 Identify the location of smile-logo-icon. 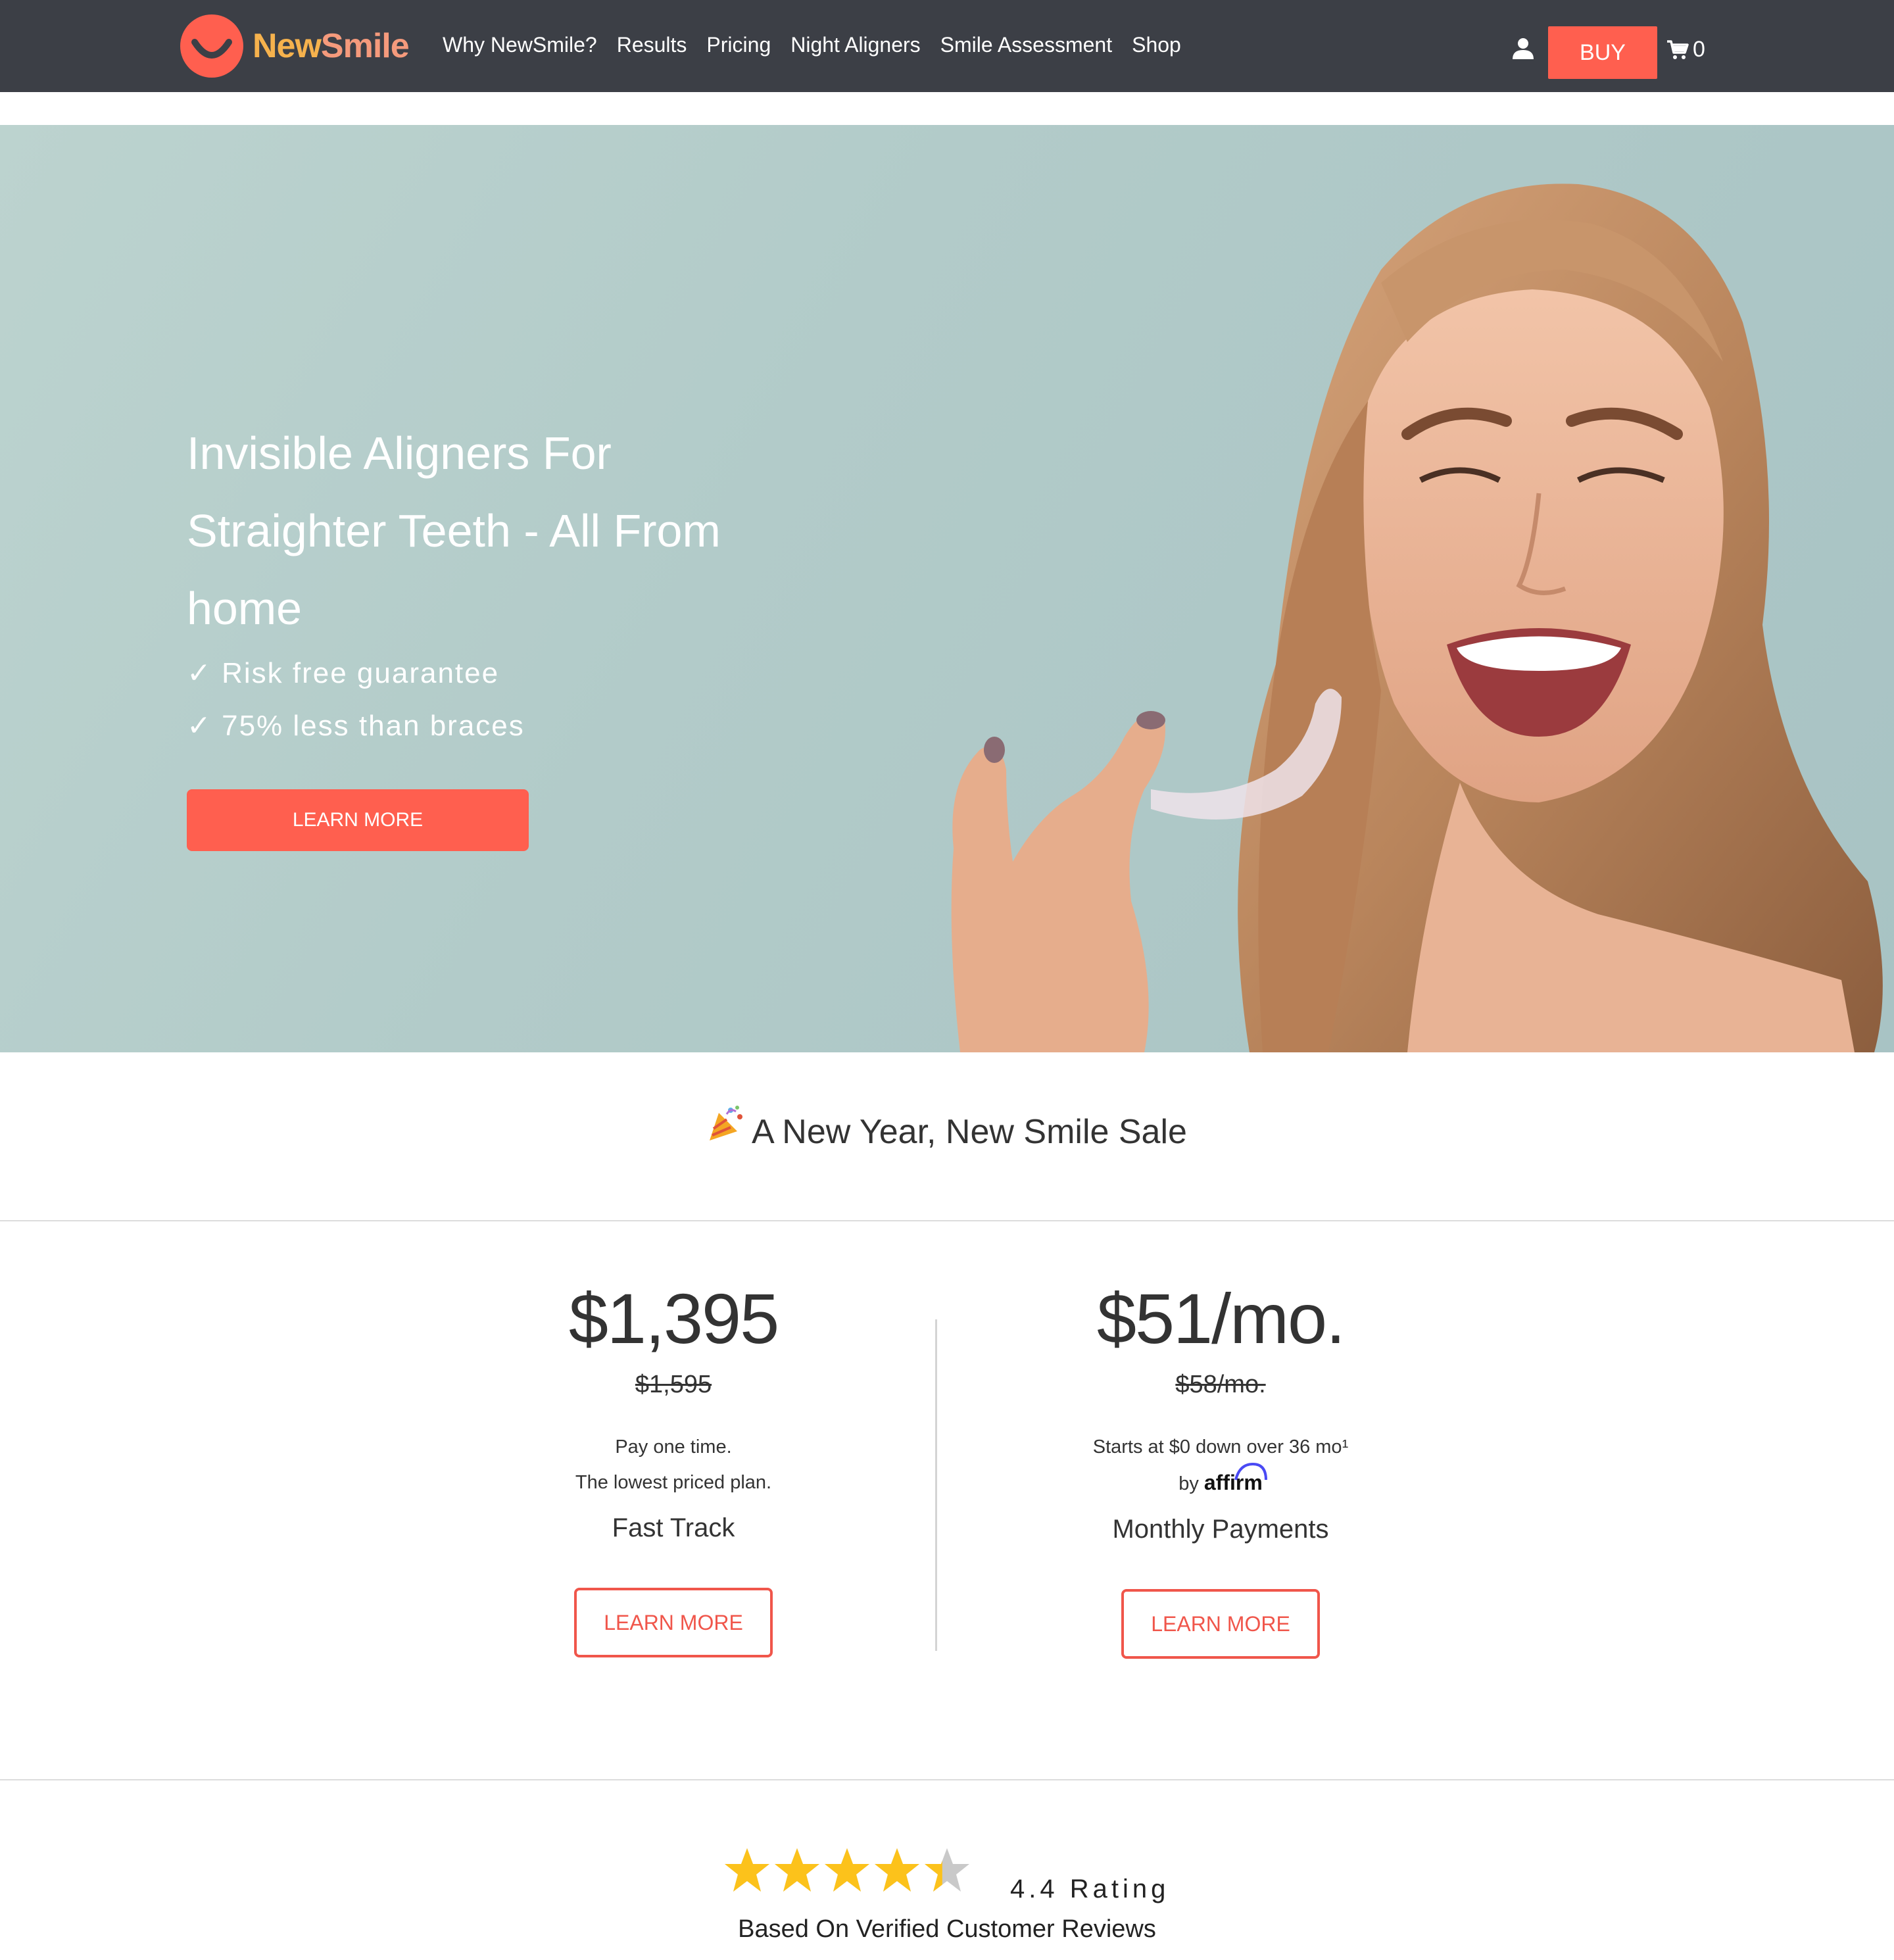
(211, 46).